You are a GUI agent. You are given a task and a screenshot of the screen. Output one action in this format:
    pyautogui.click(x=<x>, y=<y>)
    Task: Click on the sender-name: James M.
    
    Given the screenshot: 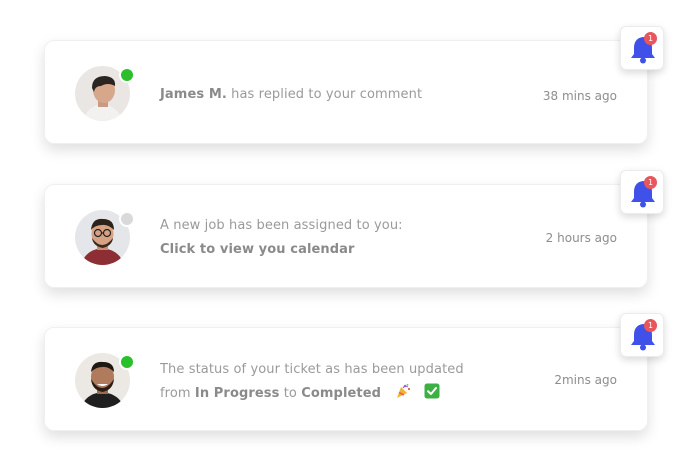 What is the action you would take?
    pyautogui.click(x=193, y=94)
    